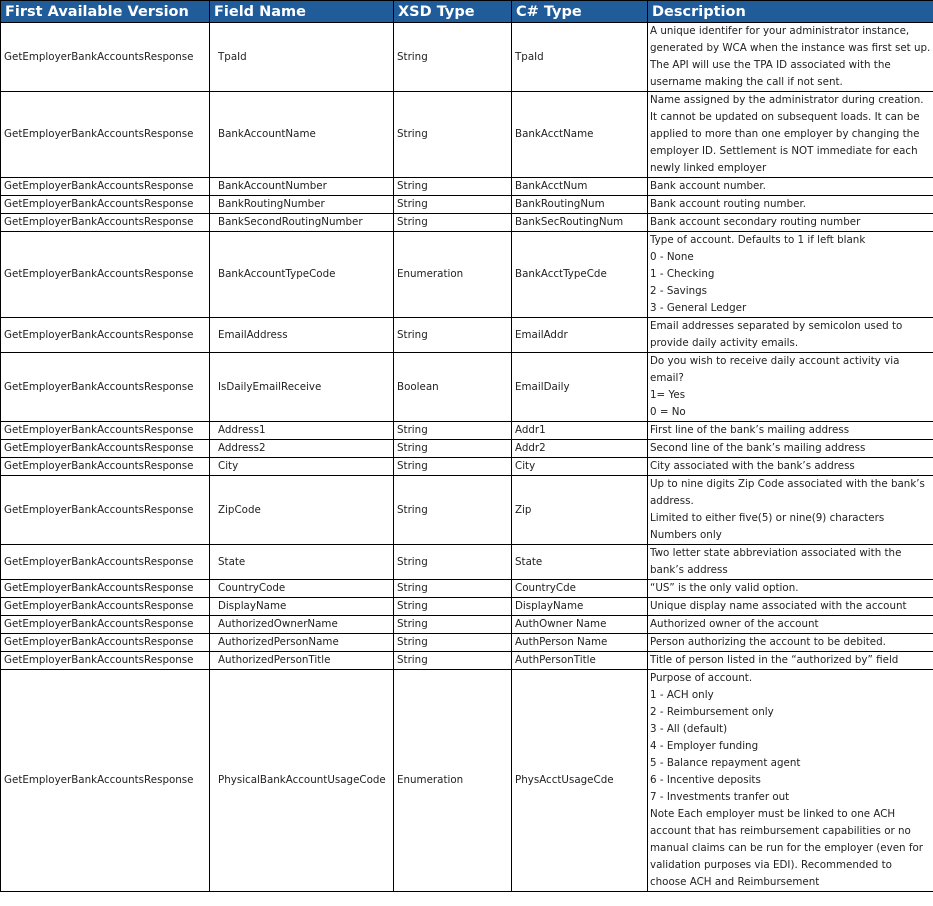 This screenshot has width=933, height=906. What do you see at coordinates (668, 395) in the screenshot?
I see `description-line: 1= Yes` at bounding box center [668, 395].